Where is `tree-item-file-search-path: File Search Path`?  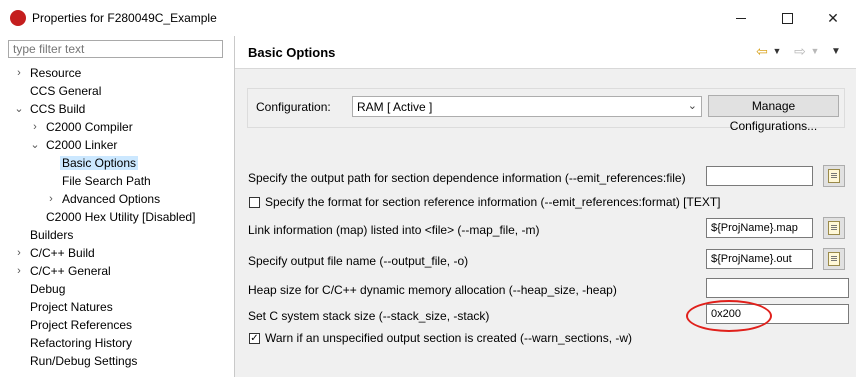 tree-item-file-search-path: File Search Path is located at coordinates (99, 181).